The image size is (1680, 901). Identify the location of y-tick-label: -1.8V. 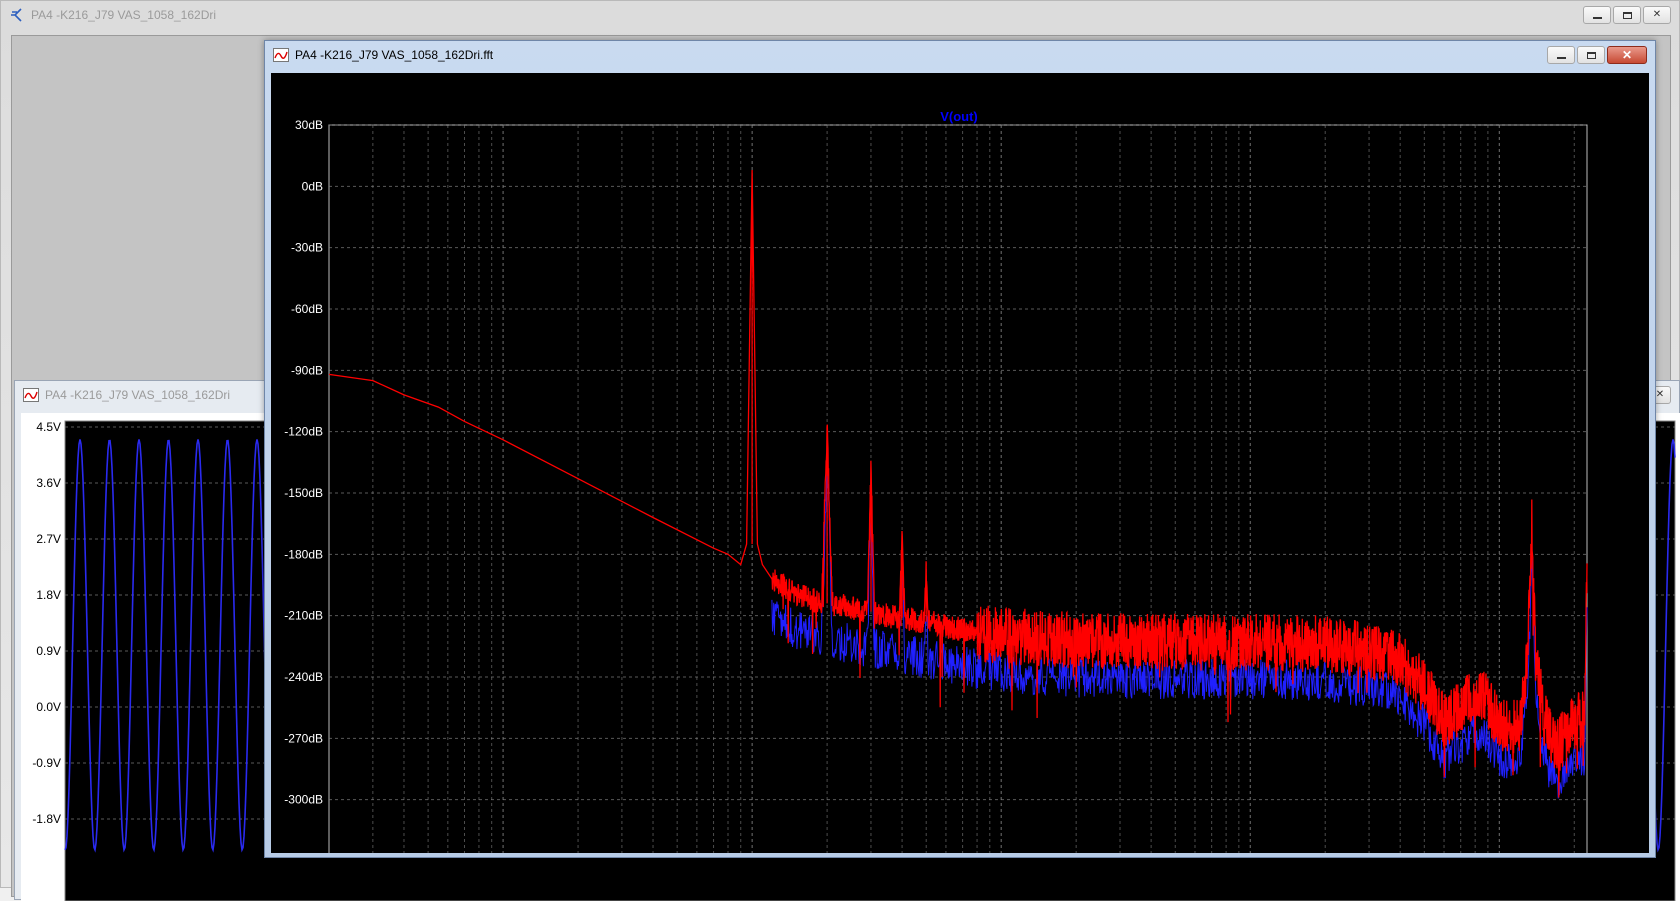
(46, 819).